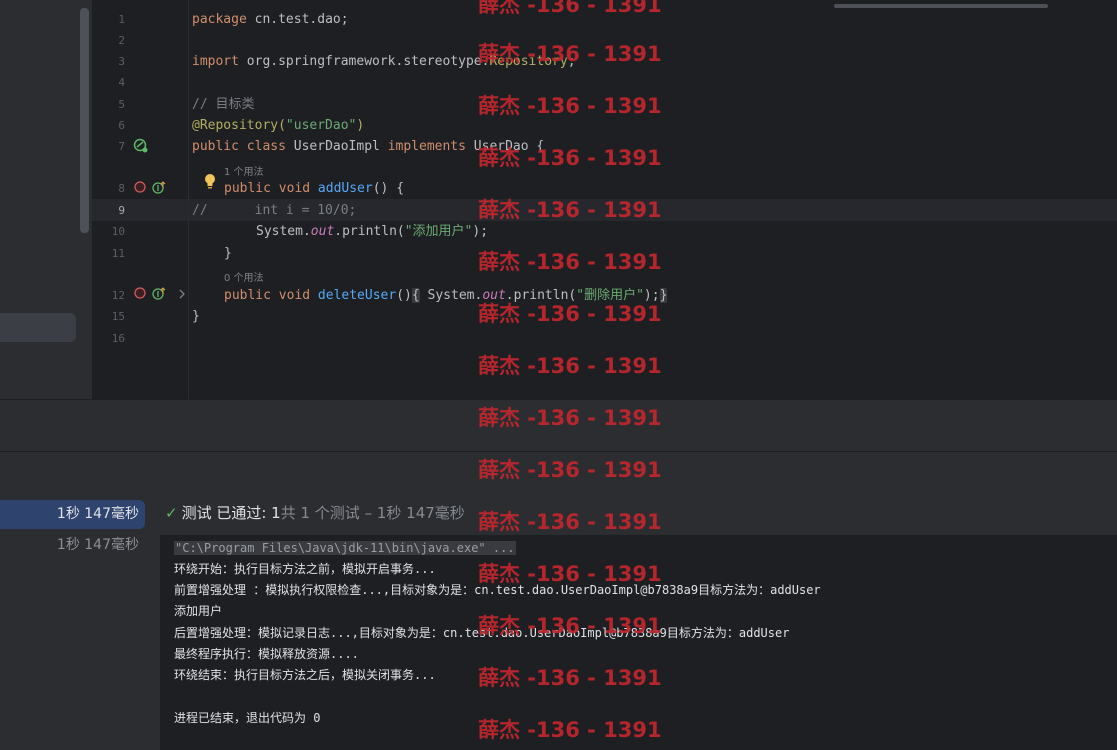 The image size is (1117, 750). Describe the element at coordinates (141, 146) in the screenshot. I see `spring-bean-icon` at that location.